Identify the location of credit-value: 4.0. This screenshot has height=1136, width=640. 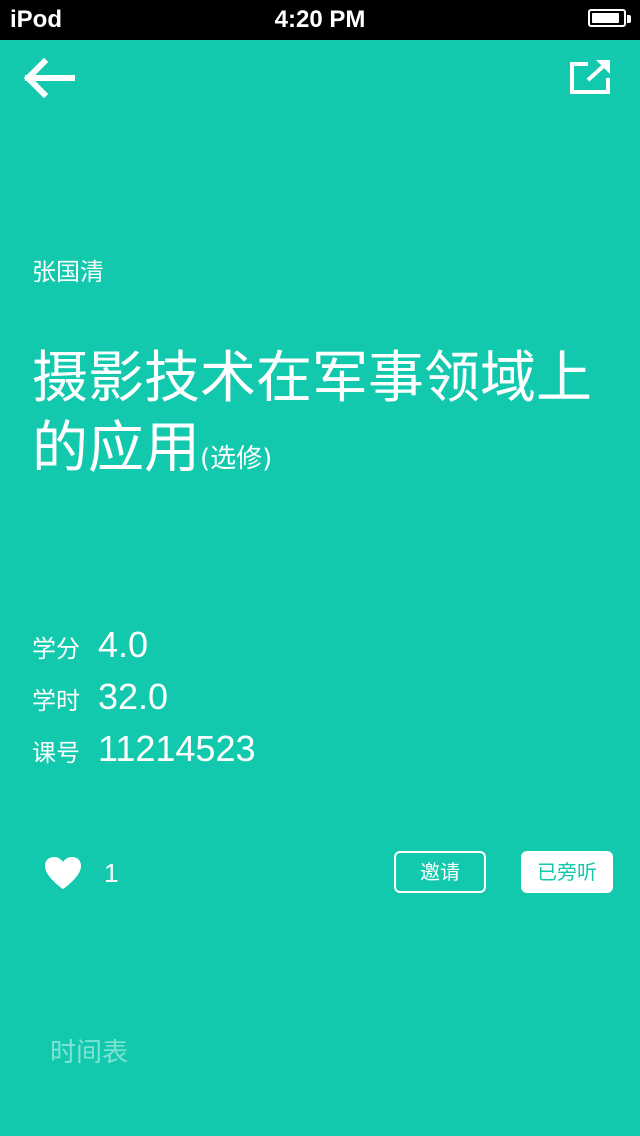
(123, 644).